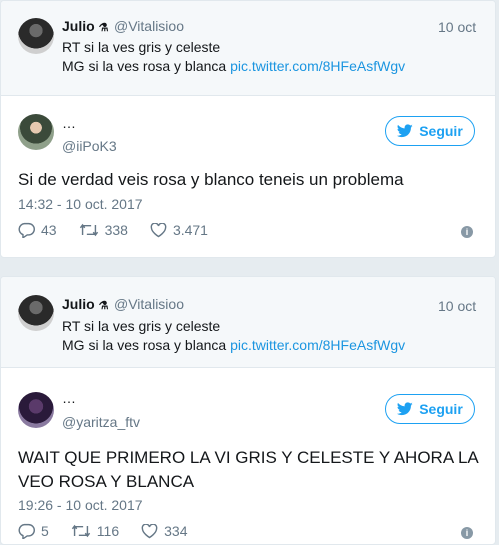 This screenshot has height=545, width=499. What do you see at coordinates (190, 230) in the screenshot?
I see `like-count: 3.471` at bounding box center [190, 230].